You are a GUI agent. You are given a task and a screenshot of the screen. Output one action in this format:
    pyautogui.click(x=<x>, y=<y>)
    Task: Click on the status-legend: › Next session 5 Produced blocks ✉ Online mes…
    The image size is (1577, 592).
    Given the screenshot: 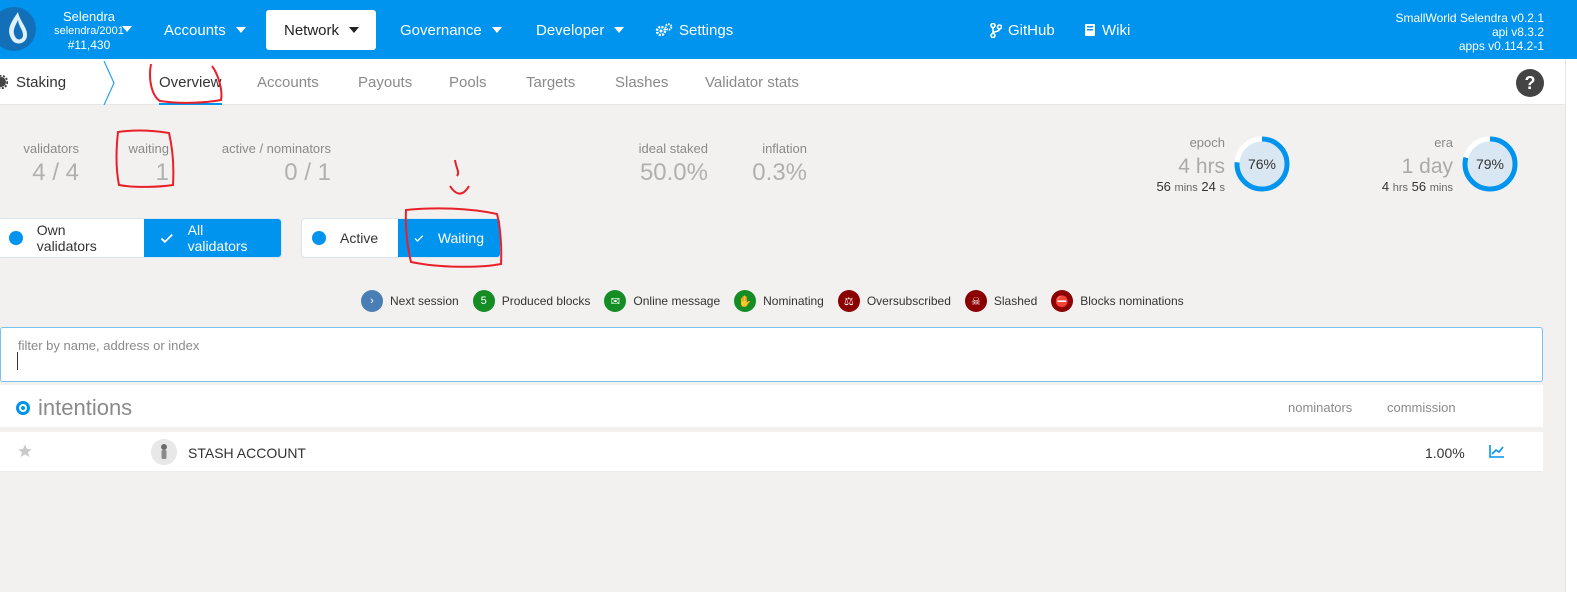 What is the action you would take?
    pyautogui.click(x=779, y=301)
    